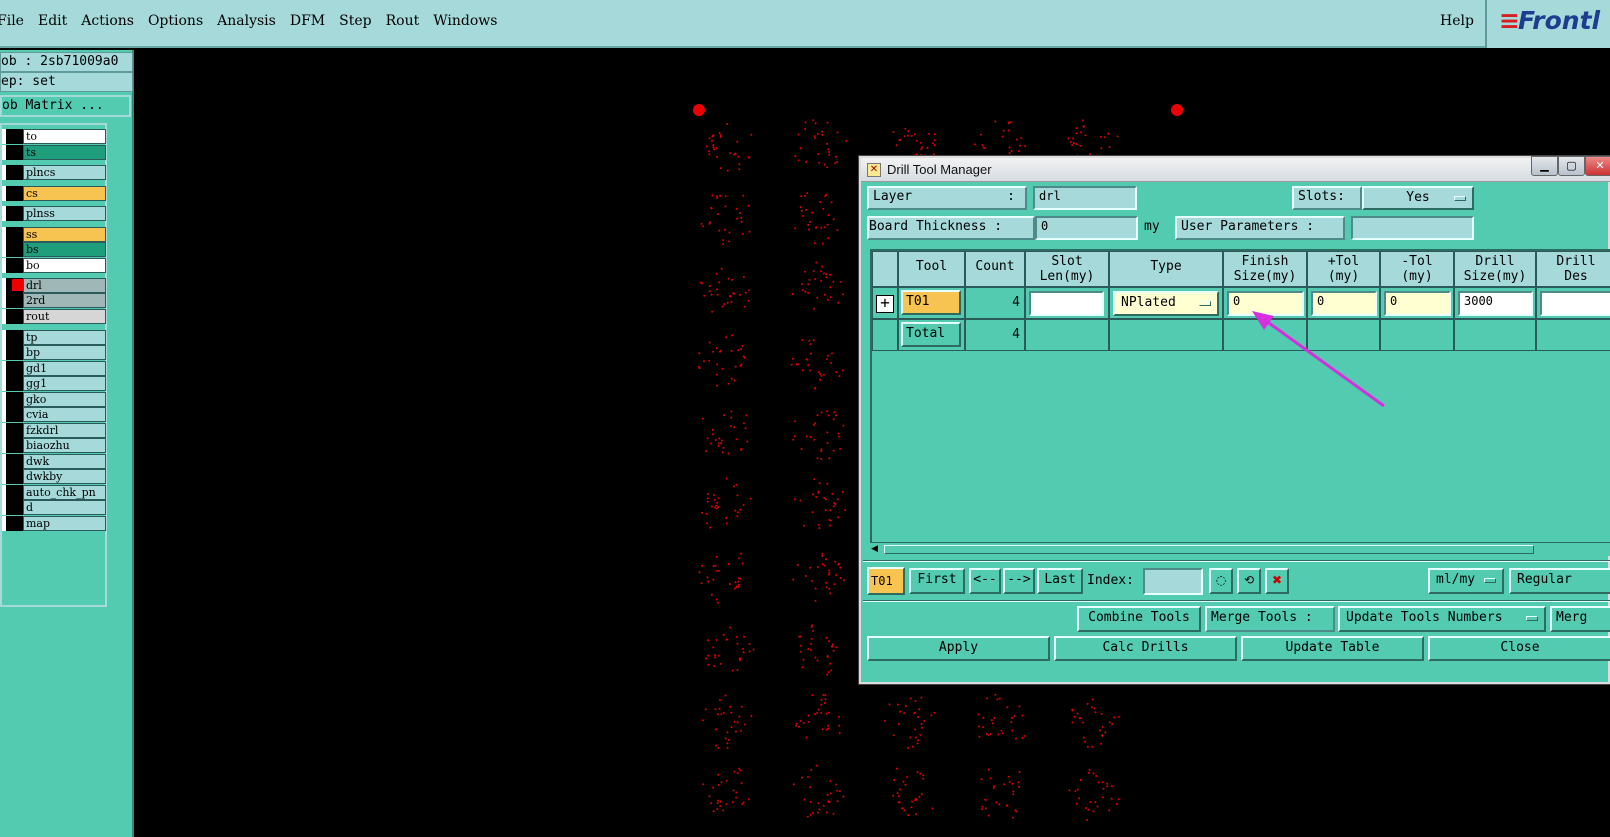 This screenshot has height=837, width=1610. I want to click on layer-name: rout, so click(64, 316).